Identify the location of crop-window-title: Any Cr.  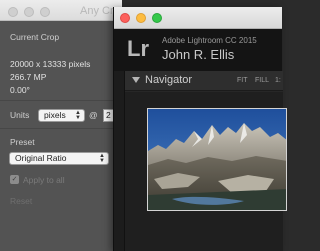
(97, 11).